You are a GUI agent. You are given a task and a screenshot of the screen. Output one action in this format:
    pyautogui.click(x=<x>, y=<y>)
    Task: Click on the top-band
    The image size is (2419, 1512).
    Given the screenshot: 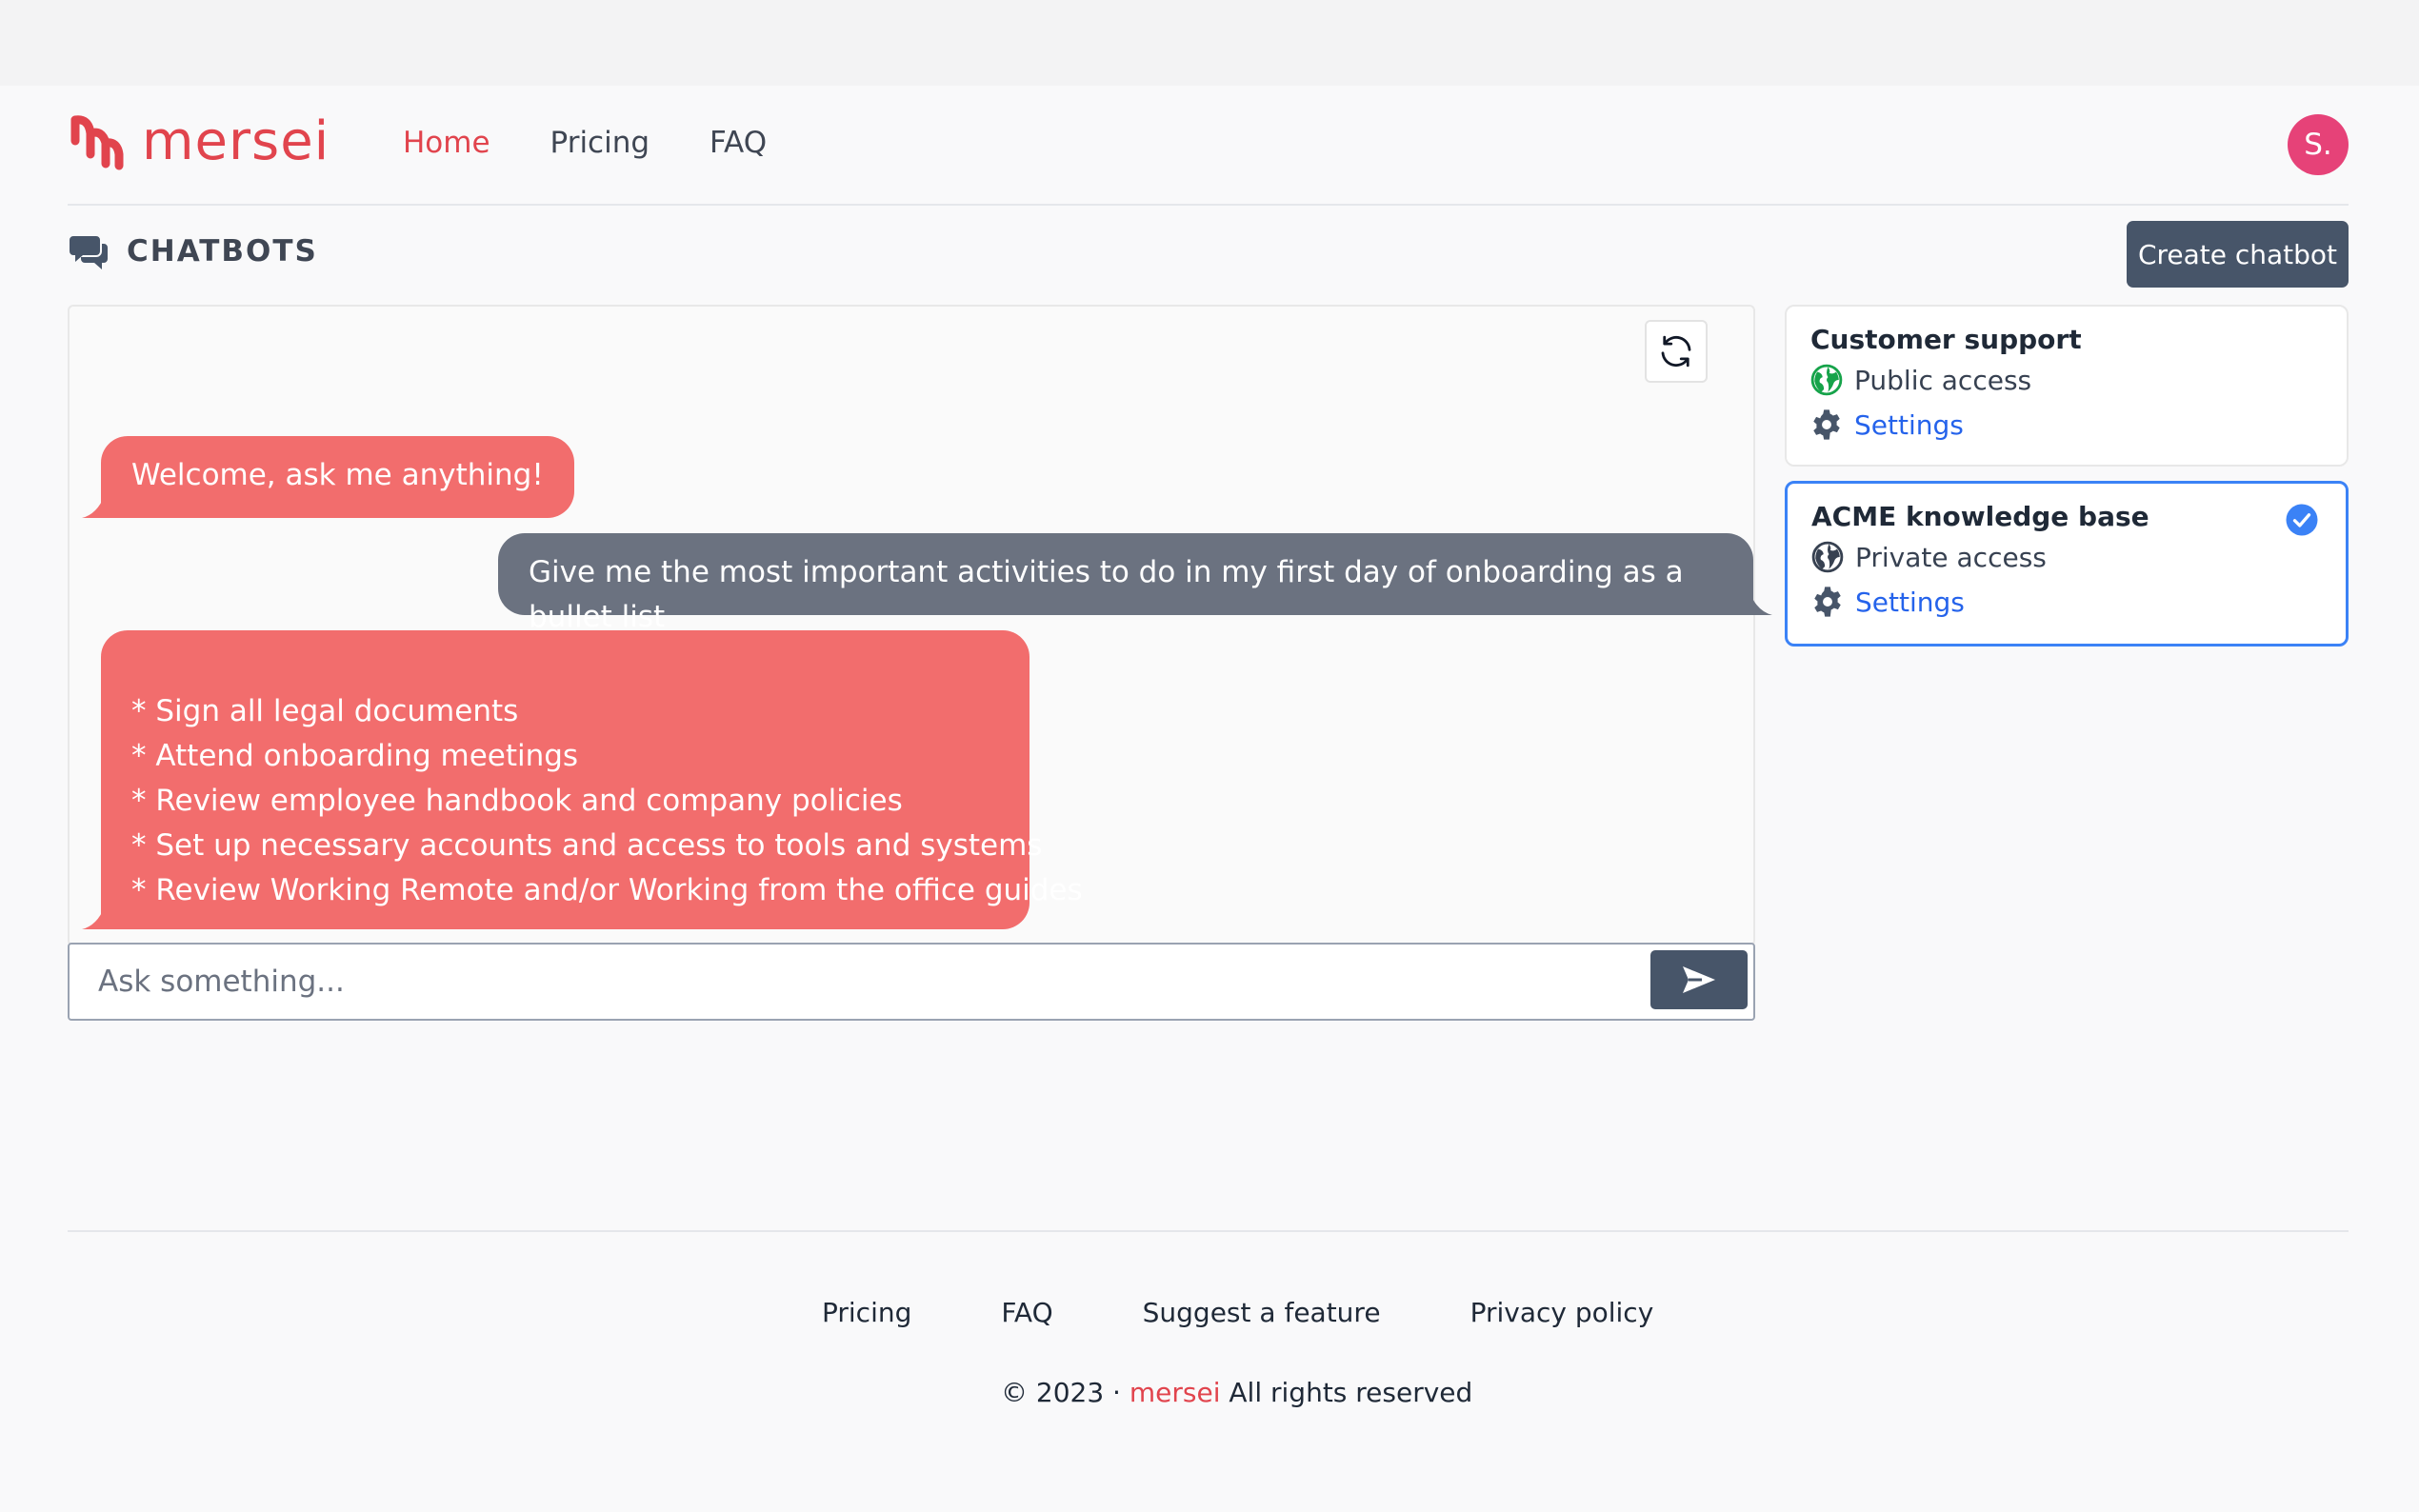 What is the action you would take?
    pyautogui.click(x=1209, y=43)
    